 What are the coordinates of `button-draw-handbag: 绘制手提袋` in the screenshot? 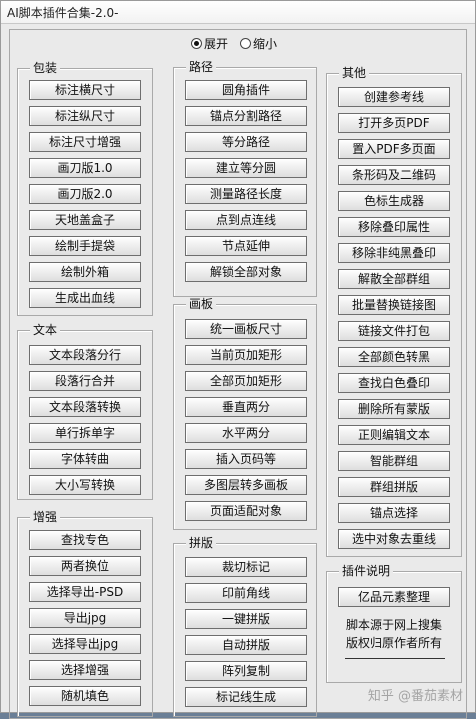 It's located at (85, 246).